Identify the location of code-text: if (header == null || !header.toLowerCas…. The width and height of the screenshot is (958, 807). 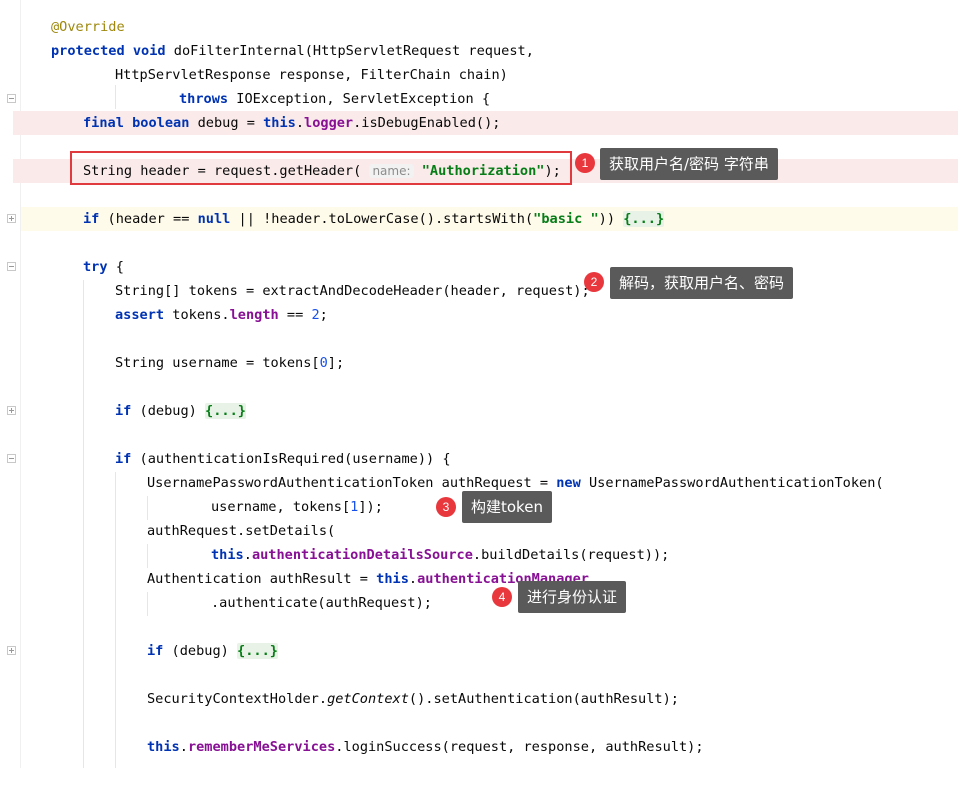
(374, 219).